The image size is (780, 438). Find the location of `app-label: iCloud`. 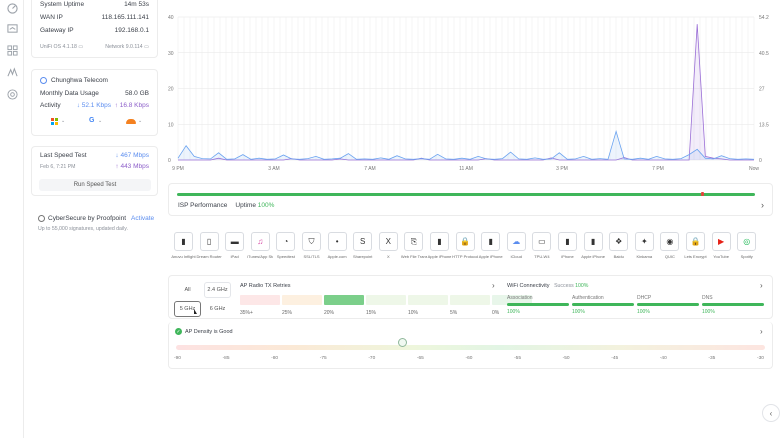

app-label: iCloud is located at coordinates (516, 256).